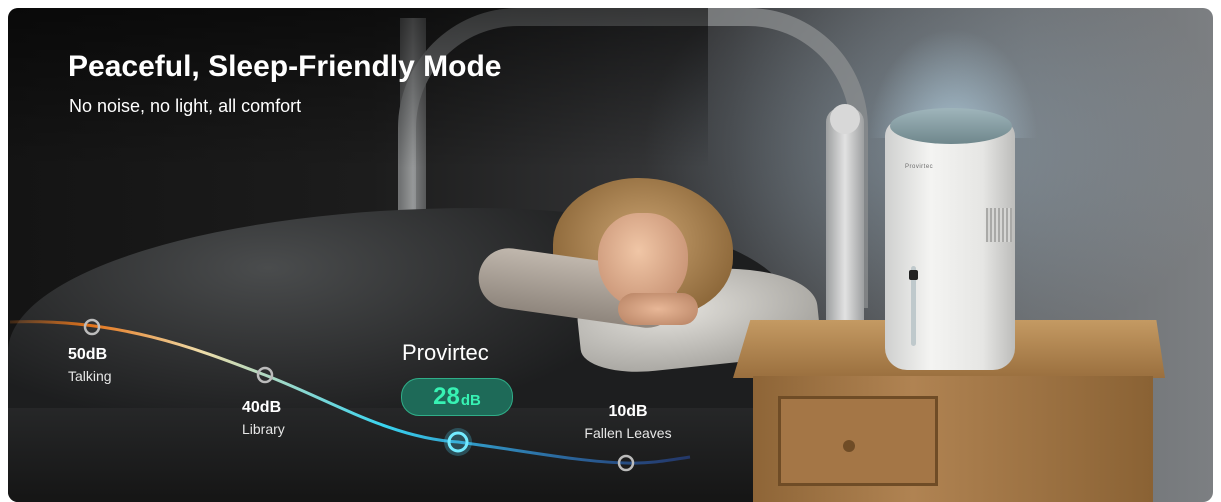  What do you see at coordinates (458, 442) in the screenshot?
I see `noise-point-28db-glow` at bounding box center [458, 442].